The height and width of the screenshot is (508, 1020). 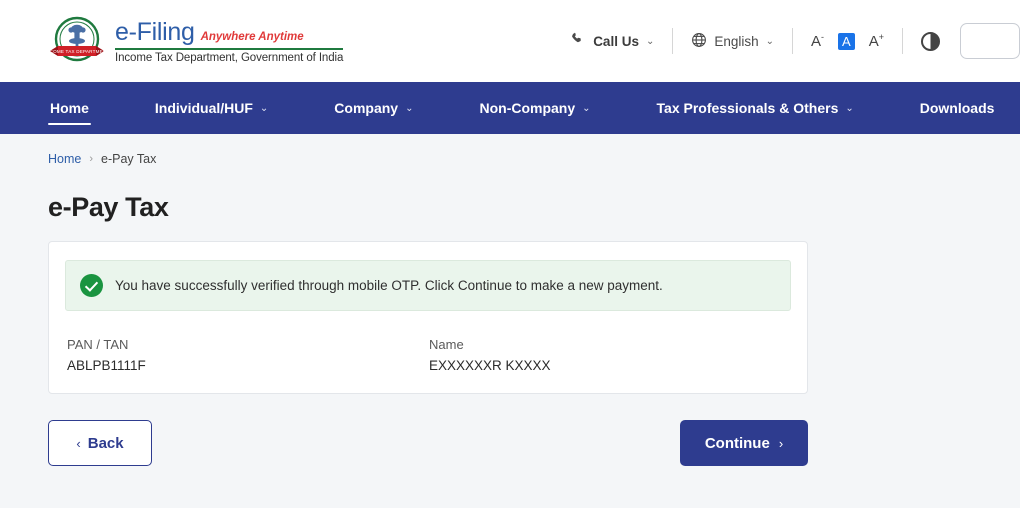 What do you see at coordinates (229, 49) in the screenshot?
I see `brand-divider` at bounding box center [229, 49].